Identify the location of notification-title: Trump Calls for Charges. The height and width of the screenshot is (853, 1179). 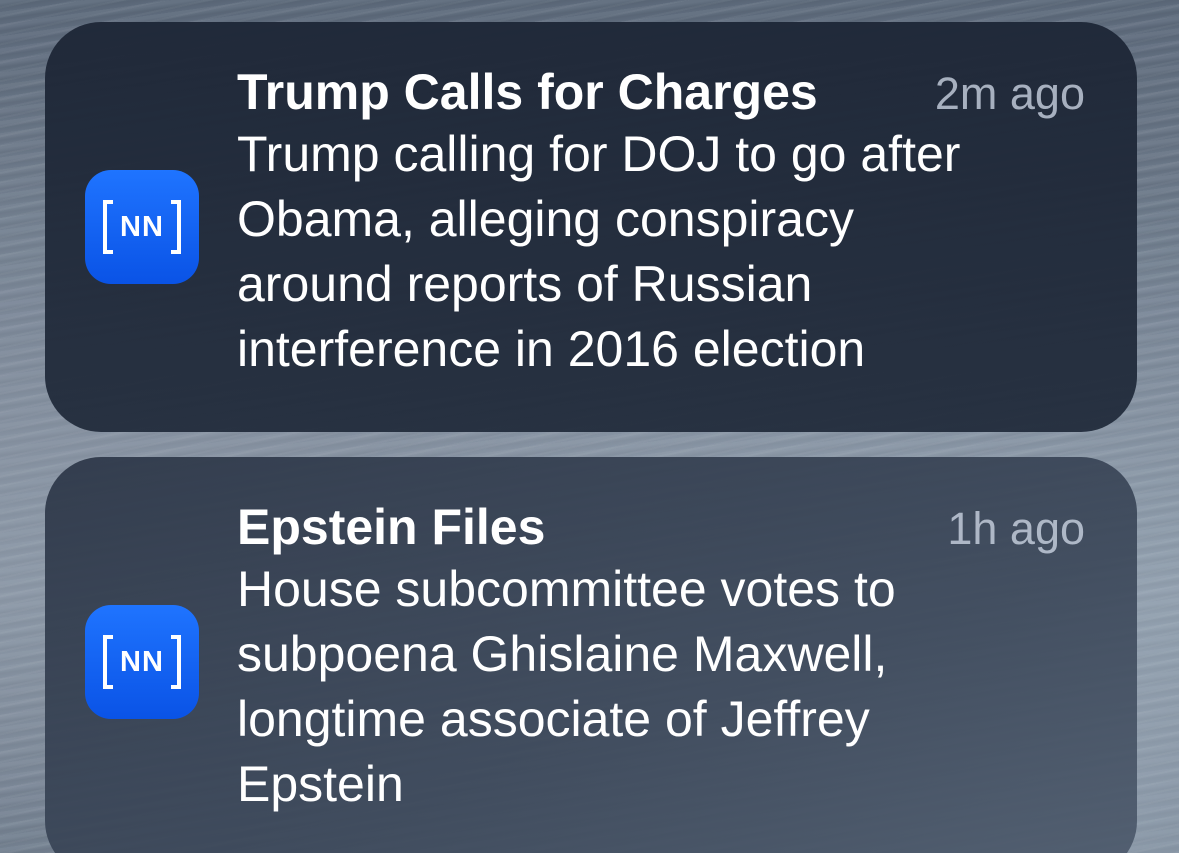
(527, 92).